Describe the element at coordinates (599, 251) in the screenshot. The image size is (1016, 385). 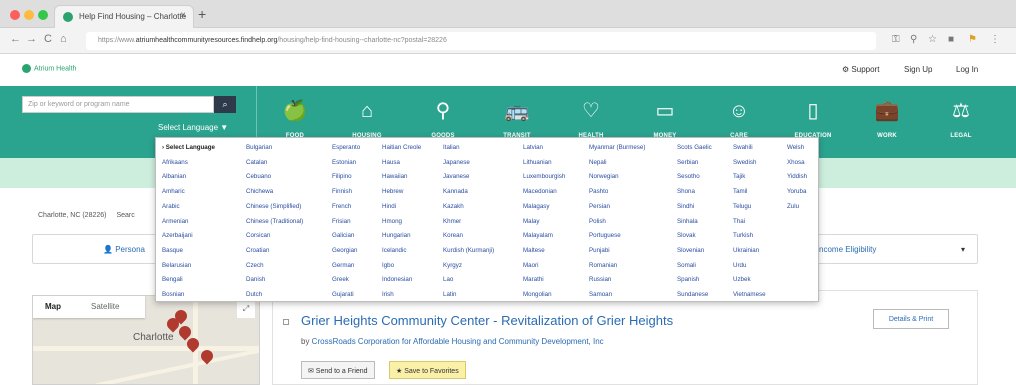
I see `language-option: Punjabi` at that location.